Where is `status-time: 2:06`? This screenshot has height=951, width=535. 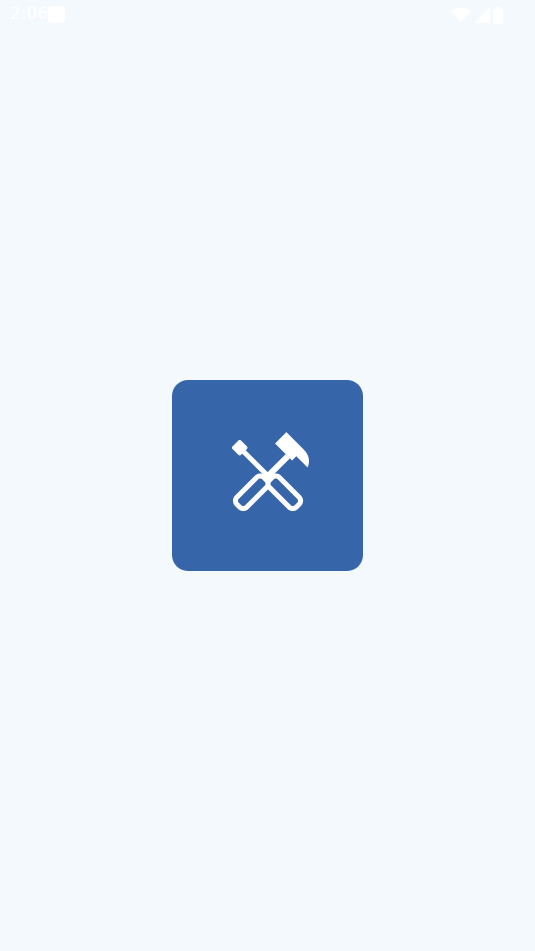 status-time: 2:06 is located at coordinates (29, 14).